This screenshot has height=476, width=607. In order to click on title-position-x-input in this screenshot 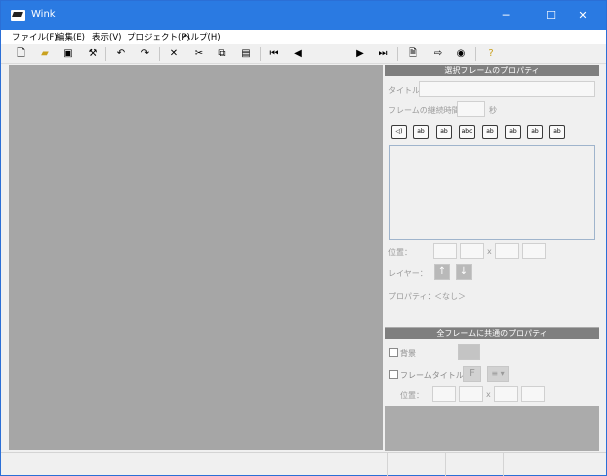, I will do `click(444, 394)`.